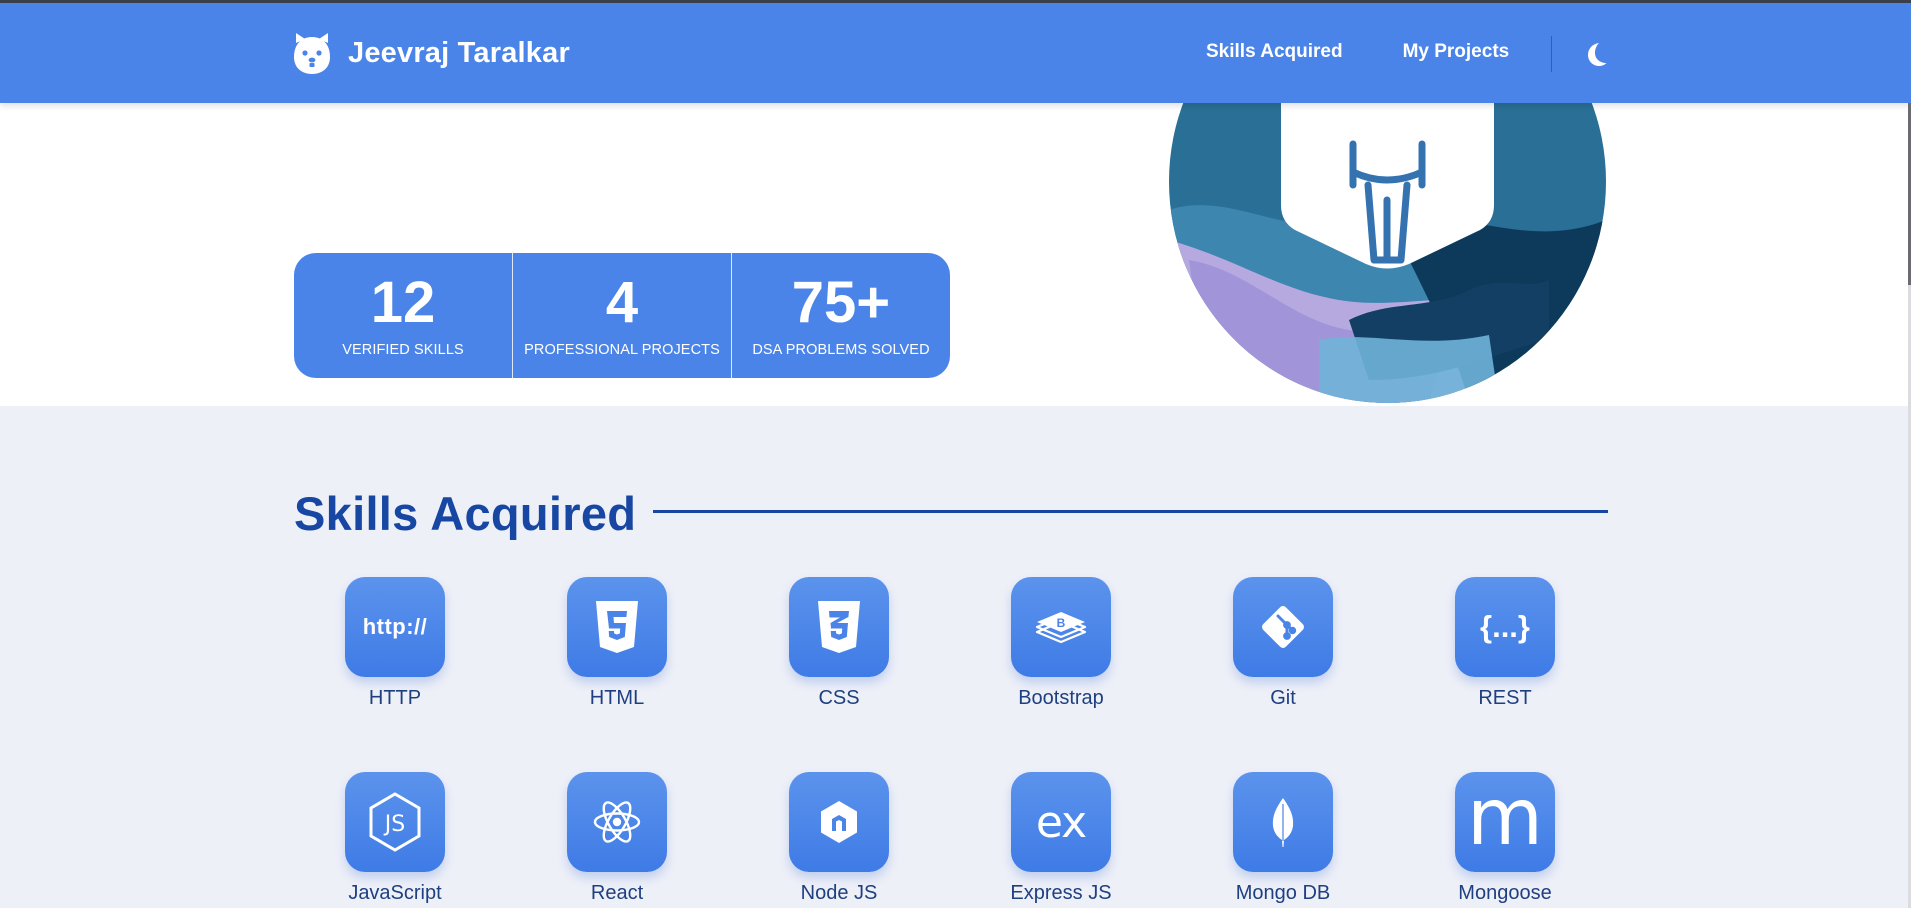 The image size is (1911, 908). I want to click on react-atom-icon, so click(617, 822).